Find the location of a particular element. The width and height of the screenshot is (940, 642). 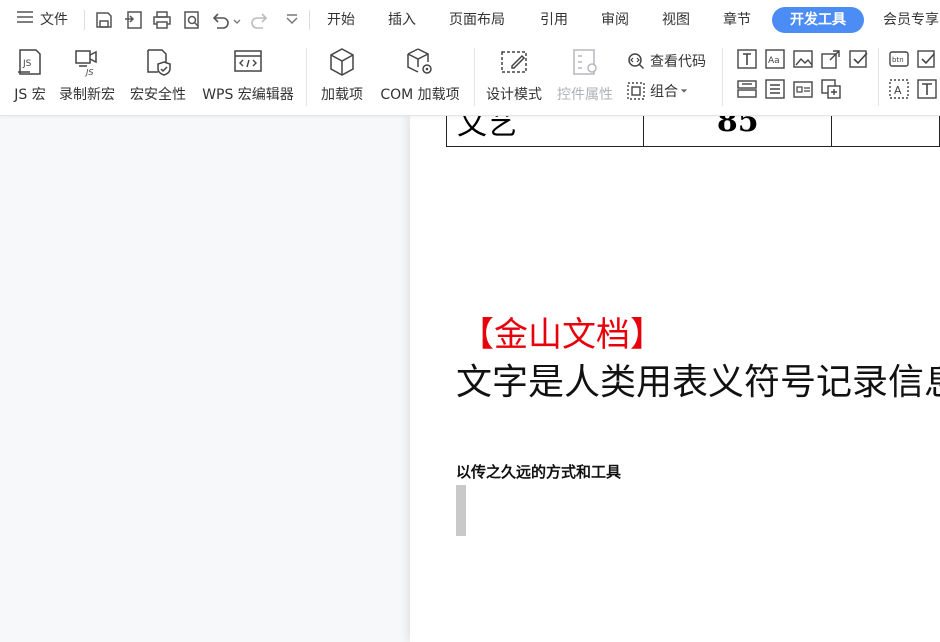

record-macro-button: JS 录制新宏 is located at coordinates (87, 75).